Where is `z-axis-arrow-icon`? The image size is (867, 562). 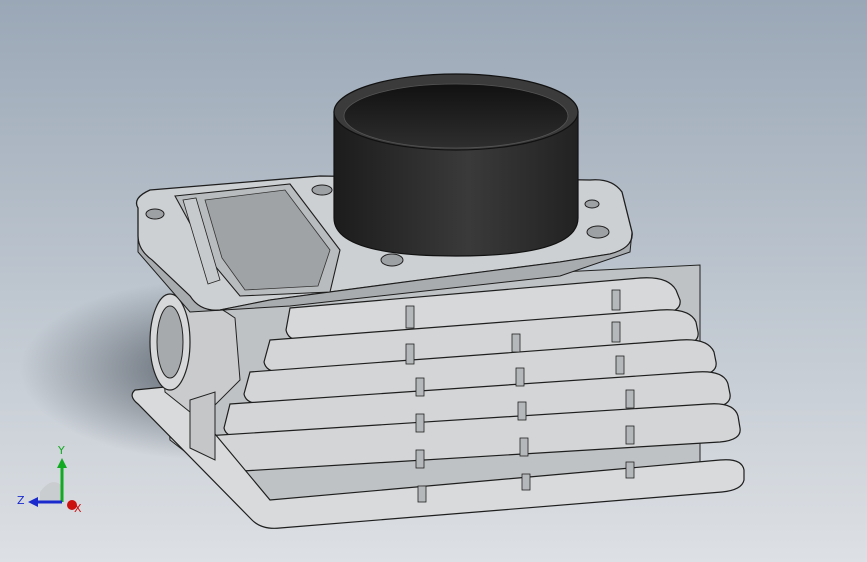 z-axis-arrow-icon is located at coordinates (33, 502).